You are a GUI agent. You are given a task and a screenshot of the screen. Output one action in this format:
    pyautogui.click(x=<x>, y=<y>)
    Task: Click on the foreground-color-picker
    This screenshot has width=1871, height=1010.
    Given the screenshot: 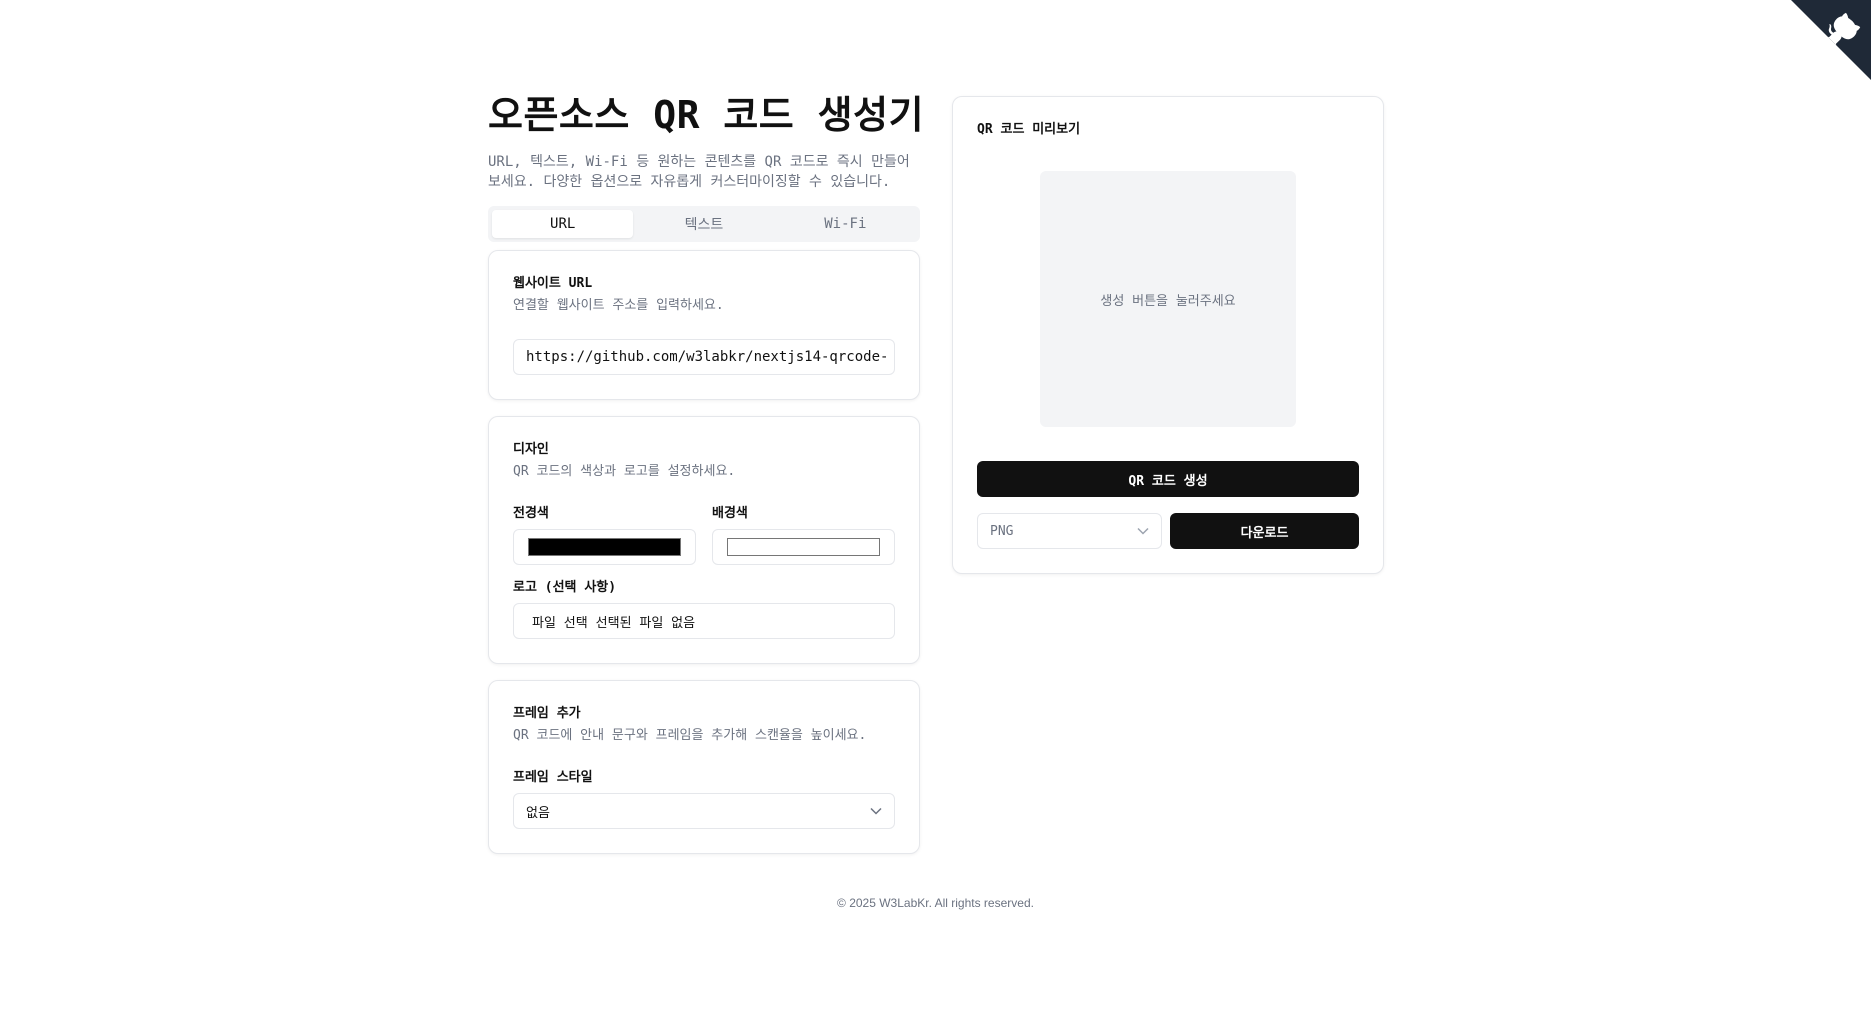 What is the action you would take?
    pyautogui.click(x=604, y=547)
    